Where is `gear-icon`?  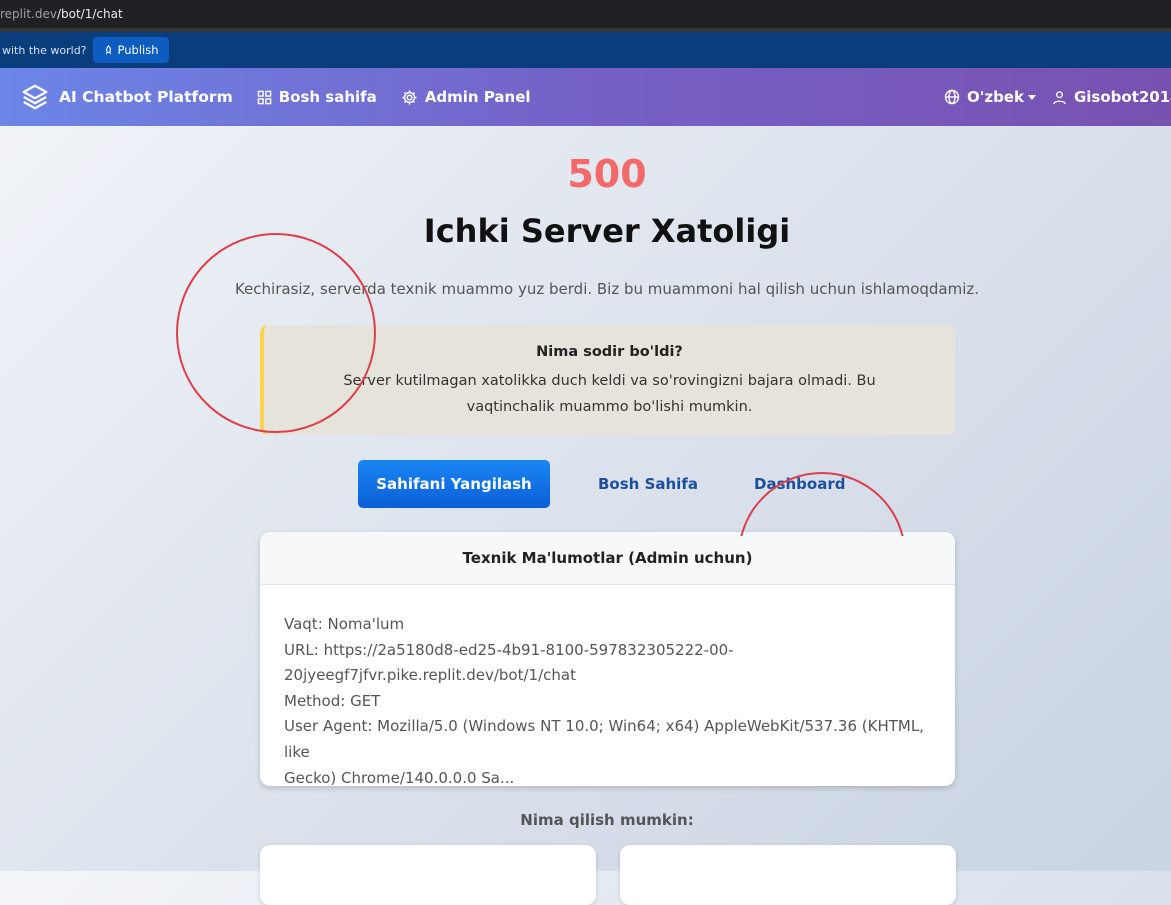
gear-icon is located at coordinates (409, 97).